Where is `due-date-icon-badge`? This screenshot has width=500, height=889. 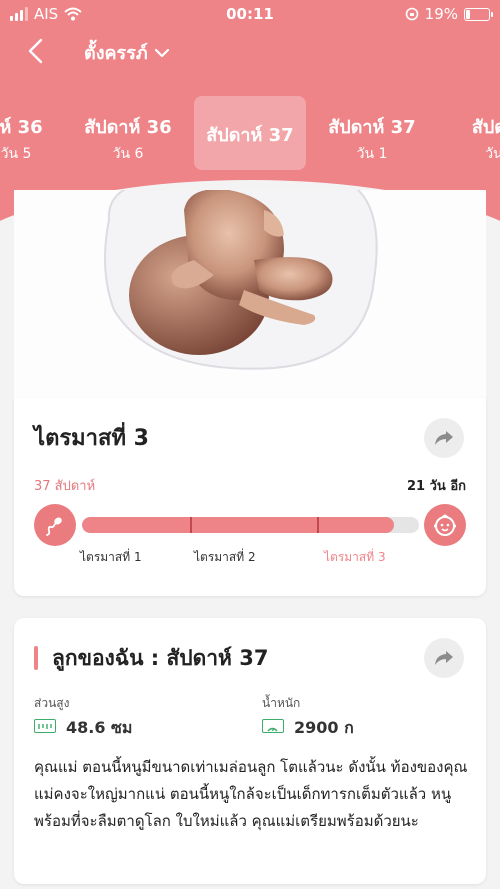 due-date-icon-badge is located at coordinates (445, 525).